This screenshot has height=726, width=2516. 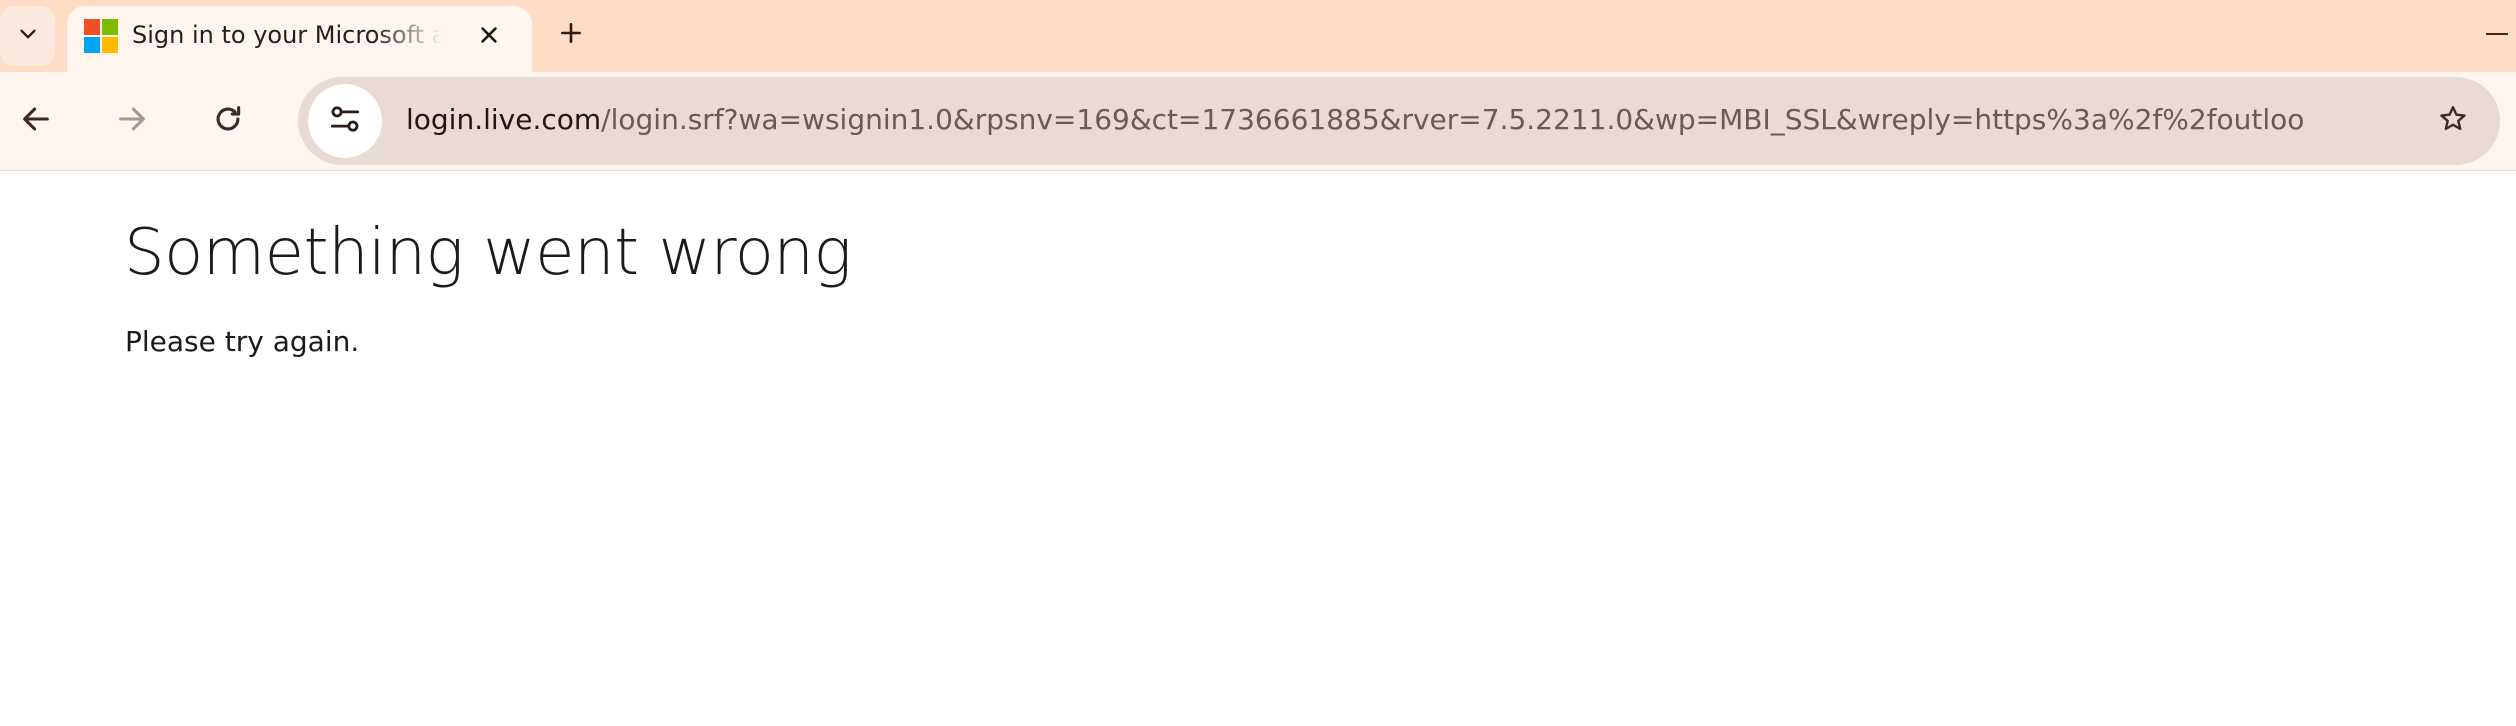 I want to click on back-button, so click(x=36, y=121).